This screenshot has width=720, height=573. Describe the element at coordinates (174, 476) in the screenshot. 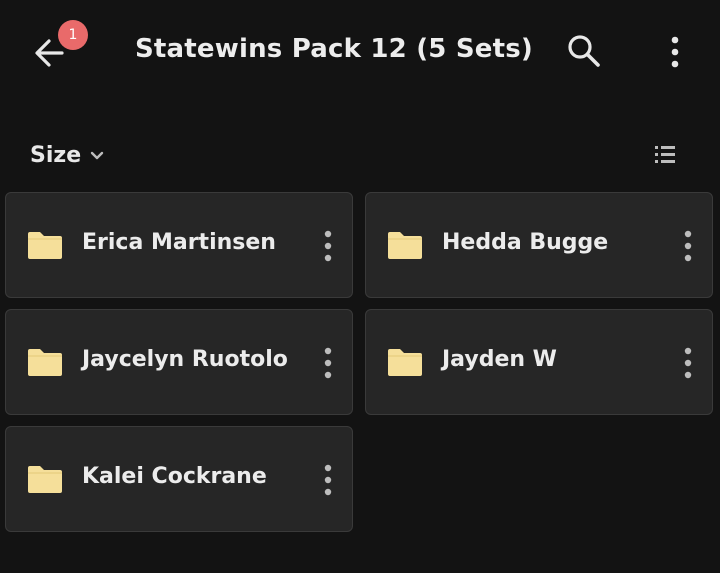

I see `folder-name: Kalei Cockrane` at that location.